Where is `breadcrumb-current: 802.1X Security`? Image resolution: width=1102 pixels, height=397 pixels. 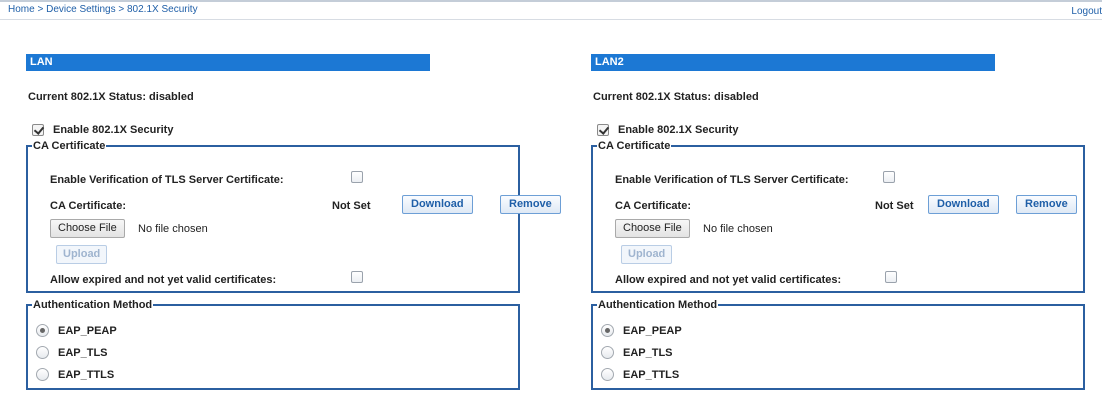 breadcrumb-current: 802.1X Security is located at coordinates (162, 9).